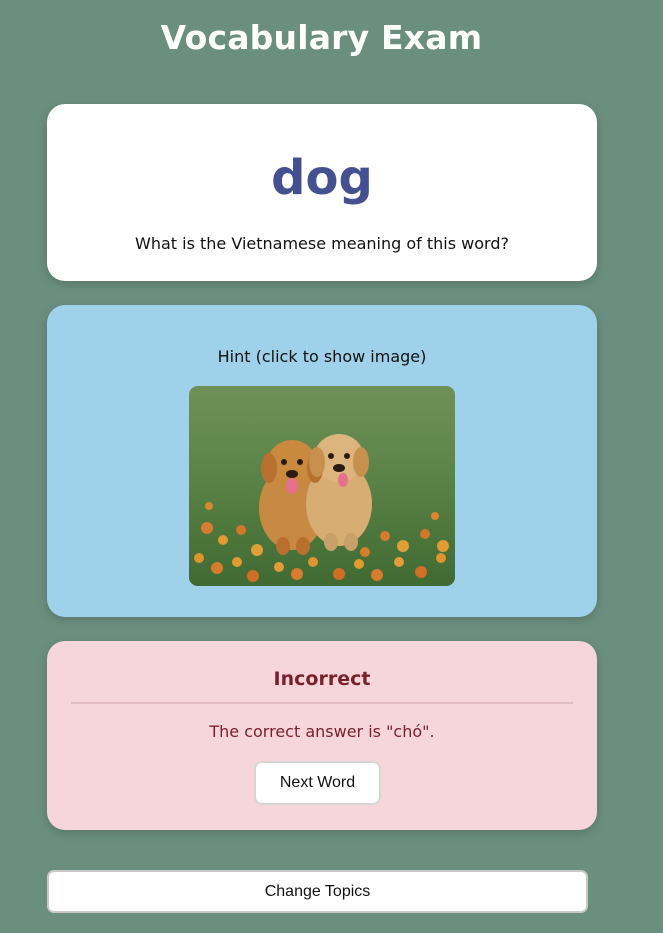  I want to click on vocabulary-word: dog, so click(322, 178).